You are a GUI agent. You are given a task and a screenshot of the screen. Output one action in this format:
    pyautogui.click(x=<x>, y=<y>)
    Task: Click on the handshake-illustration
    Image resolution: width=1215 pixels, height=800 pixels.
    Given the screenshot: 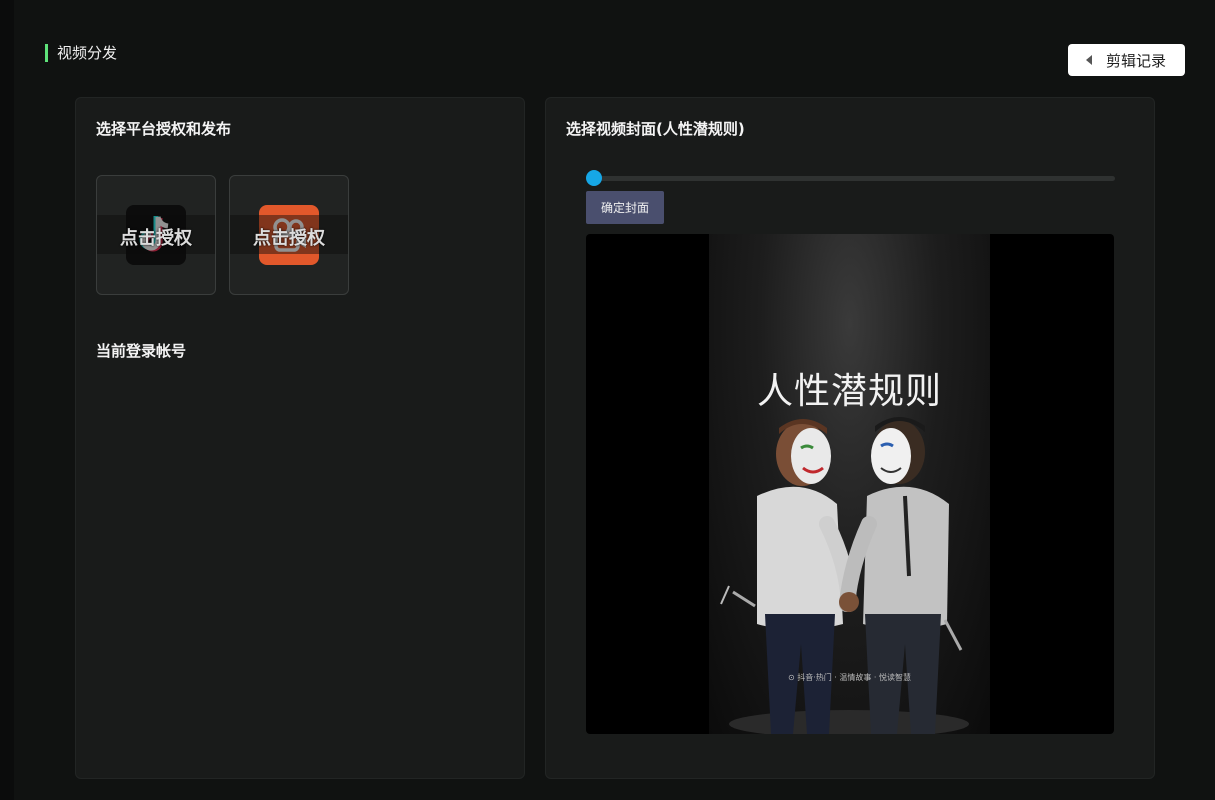 What is the action you would take?
    pyautogui.click(x=844, y=575)
    